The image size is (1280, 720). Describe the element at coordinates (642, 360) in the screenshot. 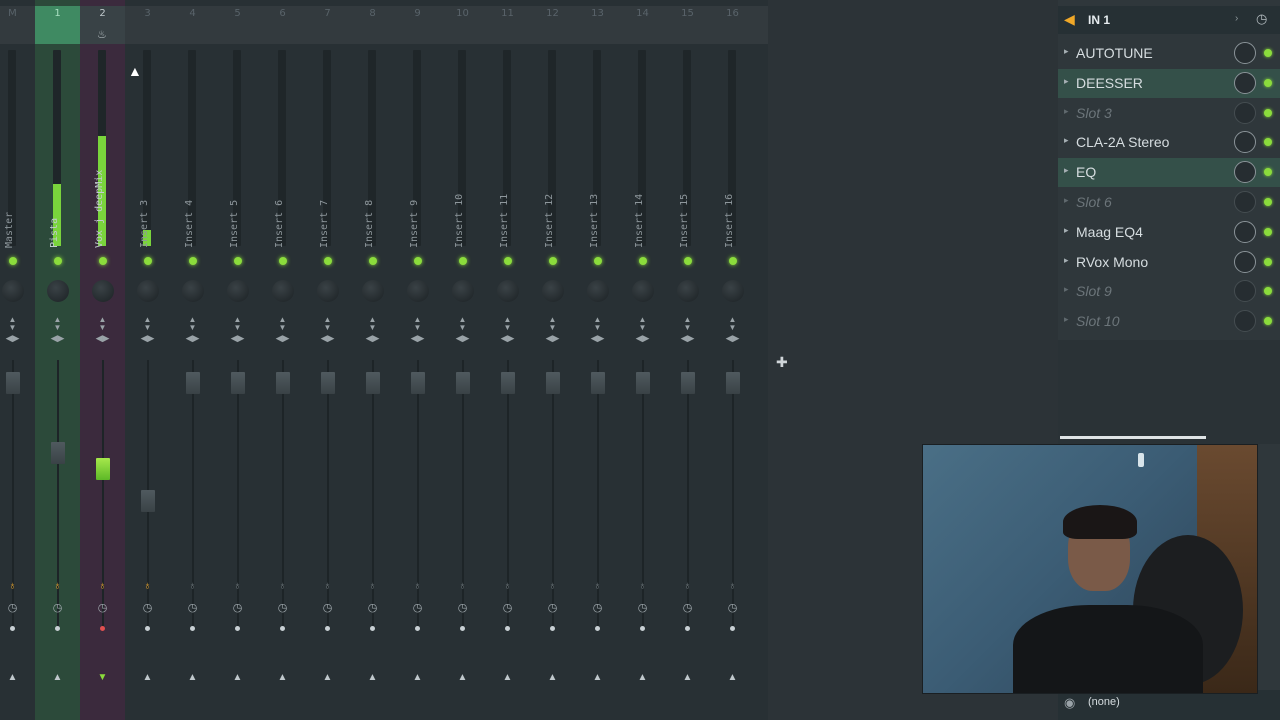

I see `mixer-strip-14: 14 Insert 14 ▲ ▼ ◀▶ ♁ ◷ ▲` at that location.